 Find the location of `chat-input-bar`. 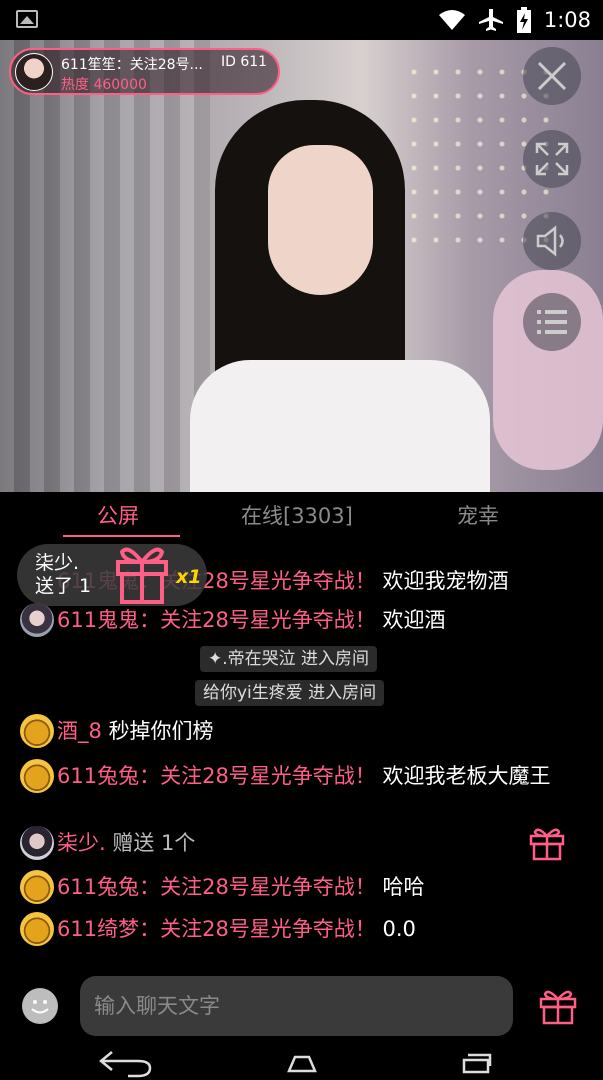

chat-input-bar is located at coordinates (301, 1006).